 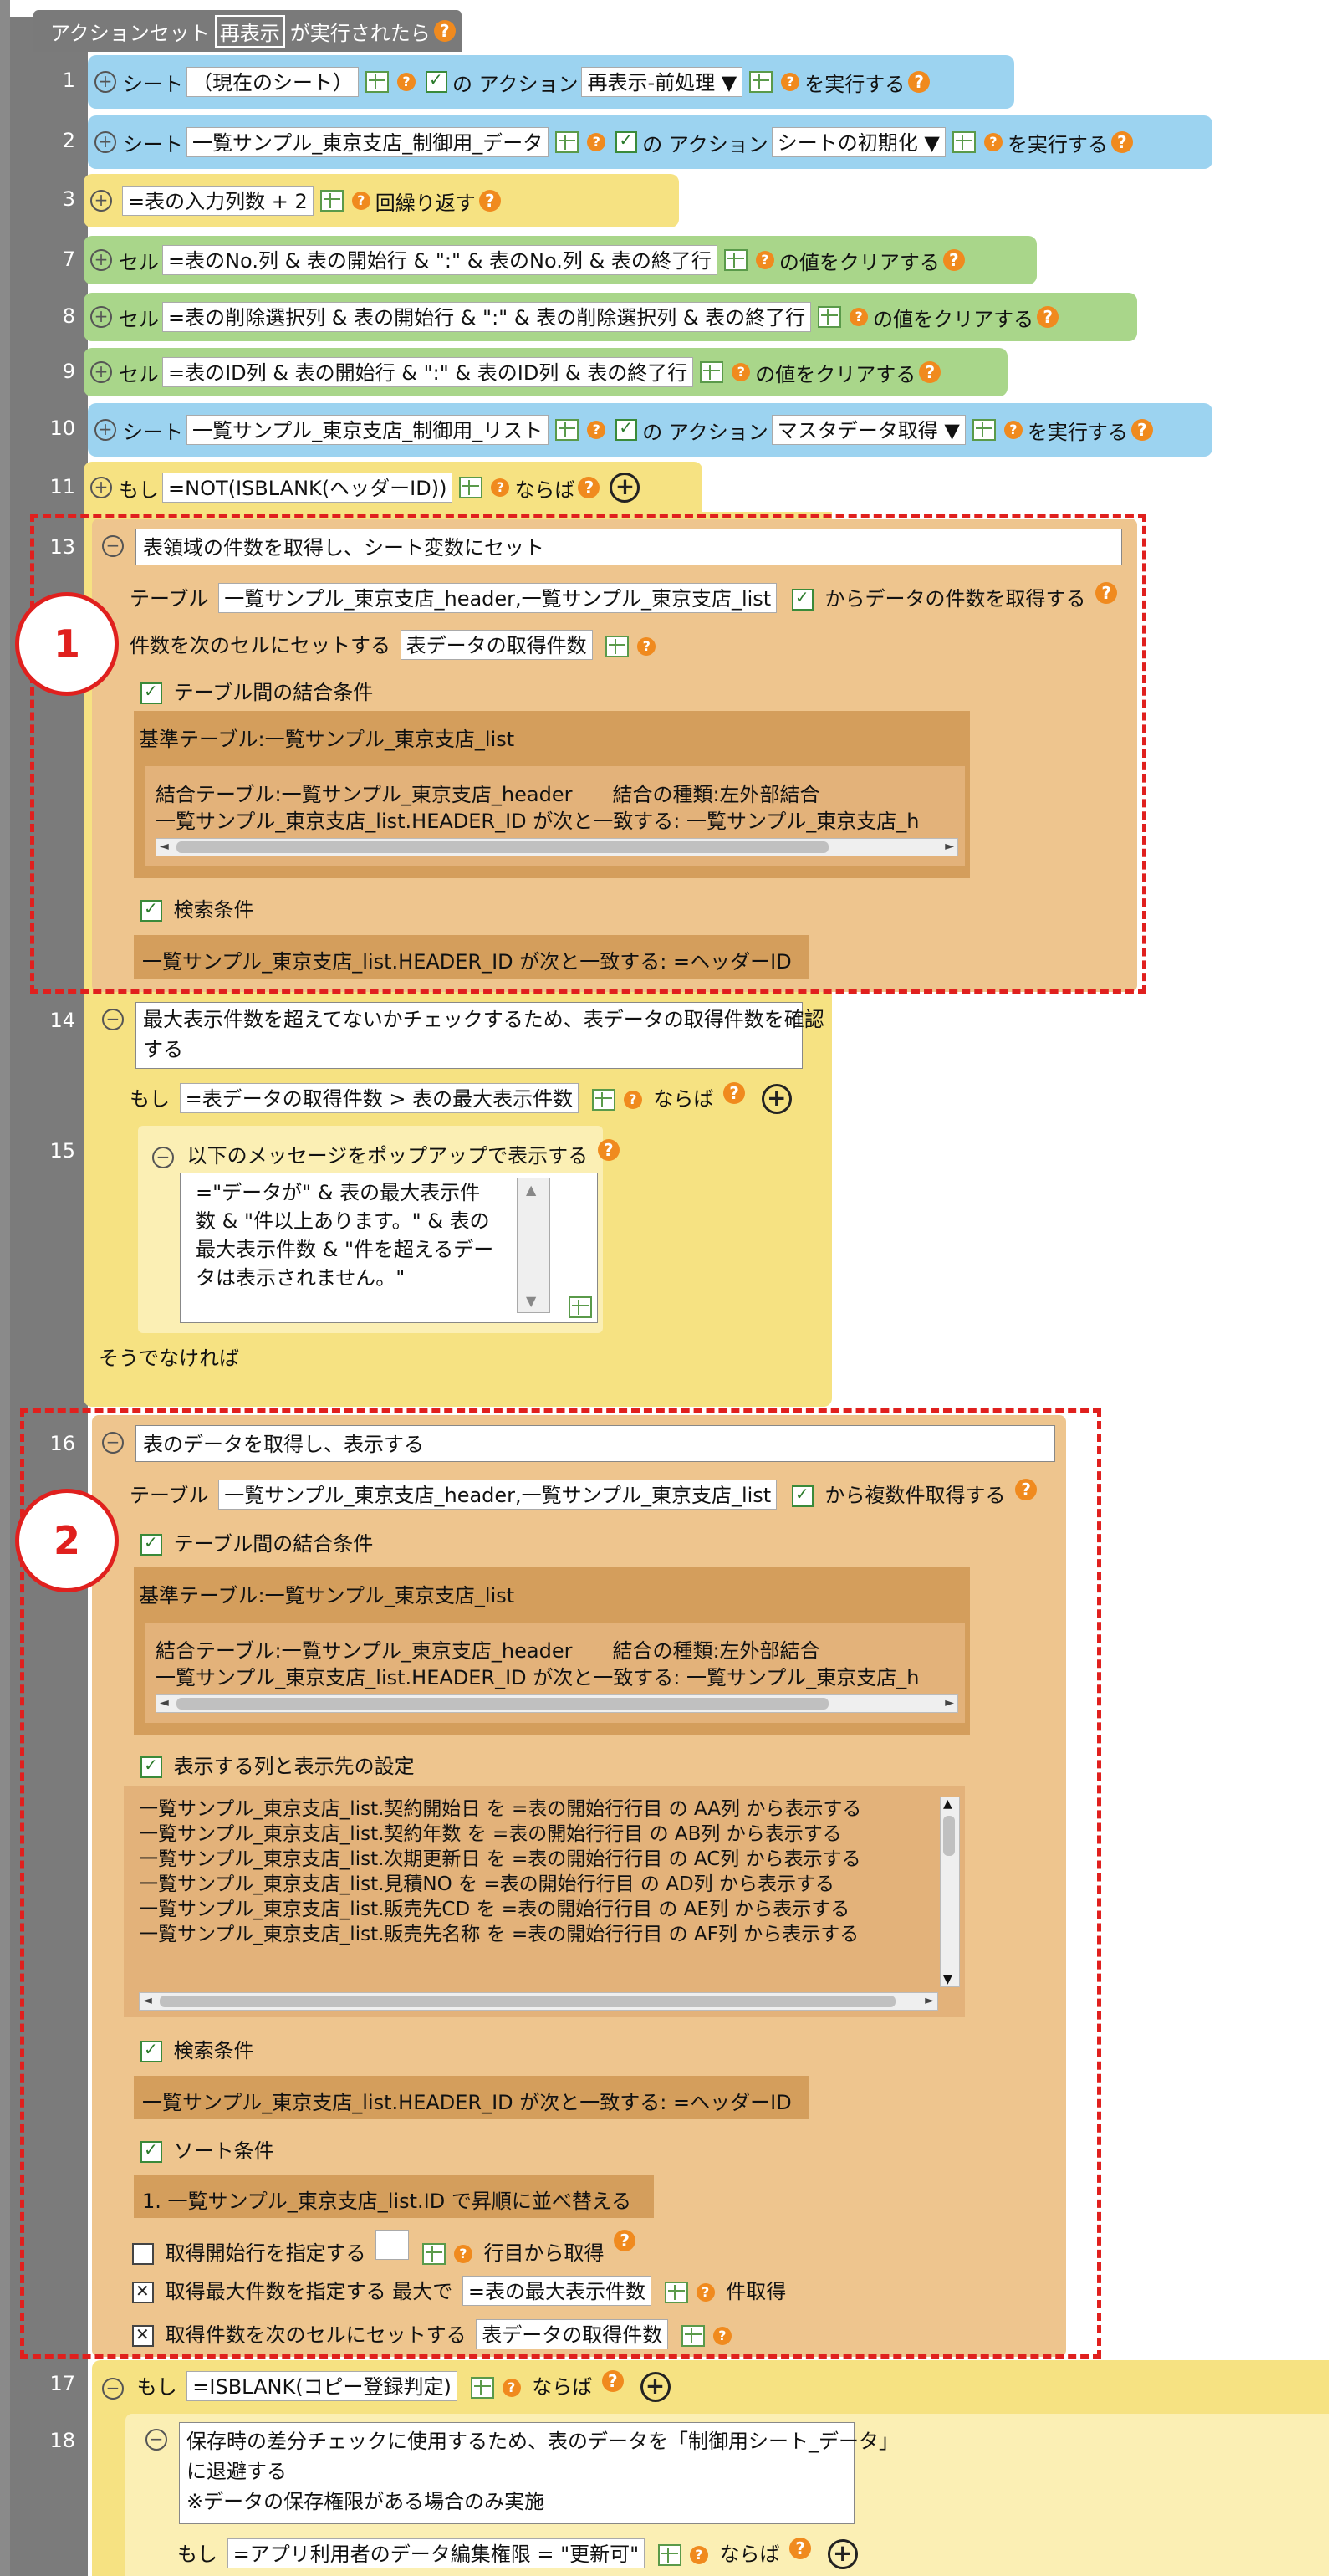 I want to click on condition-field: =表データの取得件数 > 表の最大表示件数, so click(x=379, y=1098).